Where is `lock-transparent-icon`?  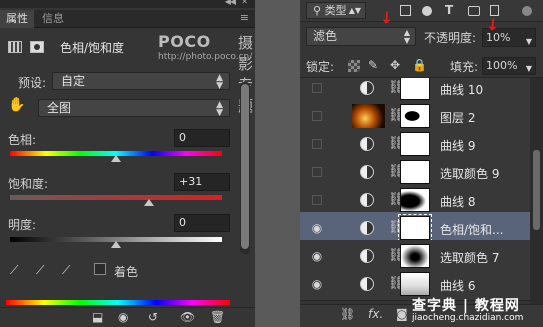 lock-transparent-icon is located at coordinates (354, 66).